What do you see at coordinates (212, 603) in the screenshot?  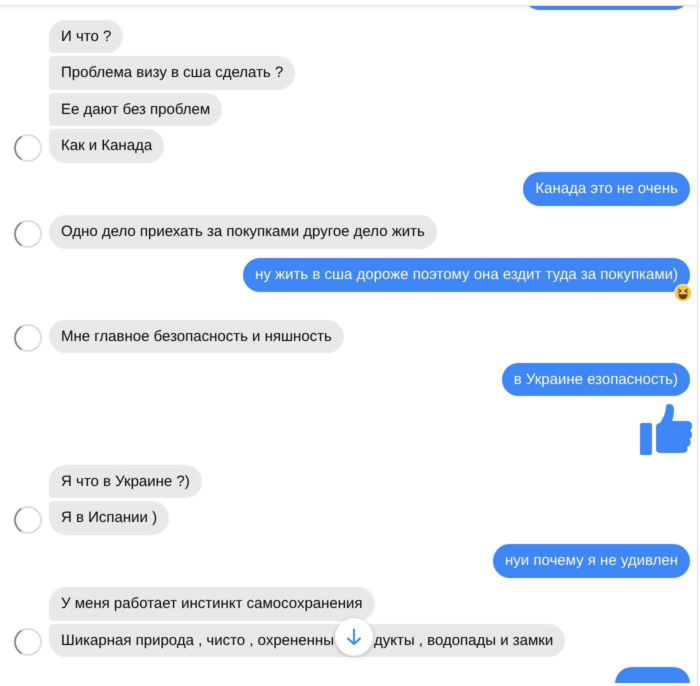 I see `message-bubble: У меня работает инстинкт самосохранения` at bounding box center [212, 603].